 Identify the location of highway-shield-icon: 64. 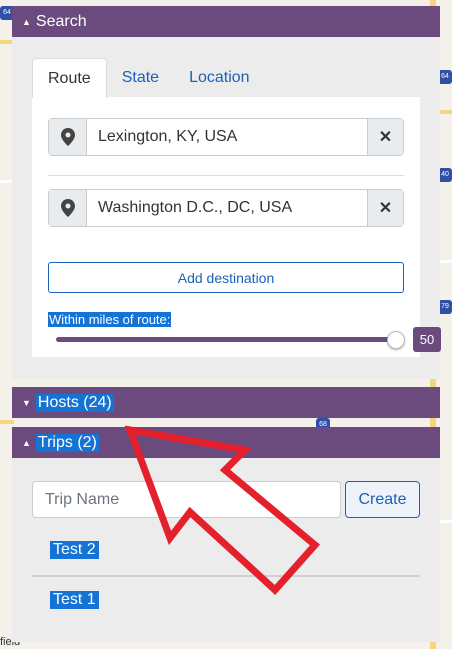
(445, 77).